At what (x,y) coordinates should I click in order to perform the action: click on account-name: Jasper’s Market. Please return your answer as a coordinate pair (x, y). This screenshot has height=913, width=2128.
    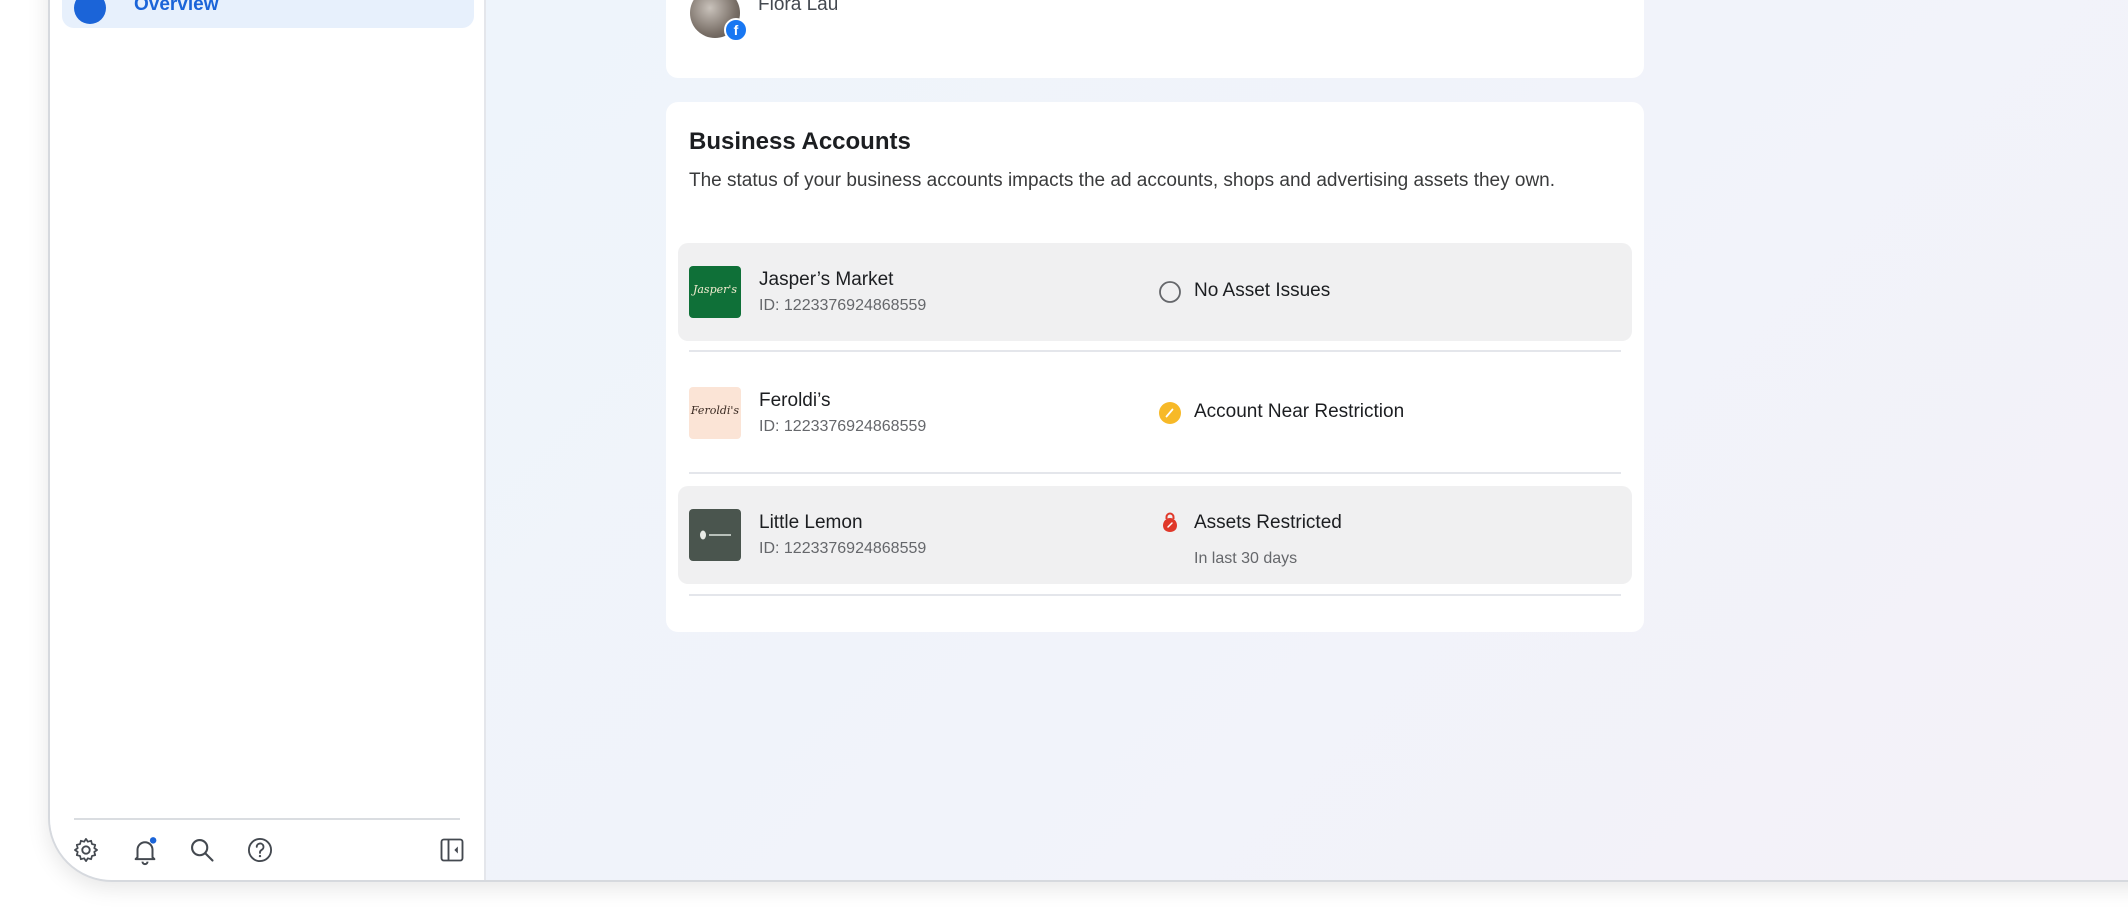
    Looking at the image, I should click on (826, 279).